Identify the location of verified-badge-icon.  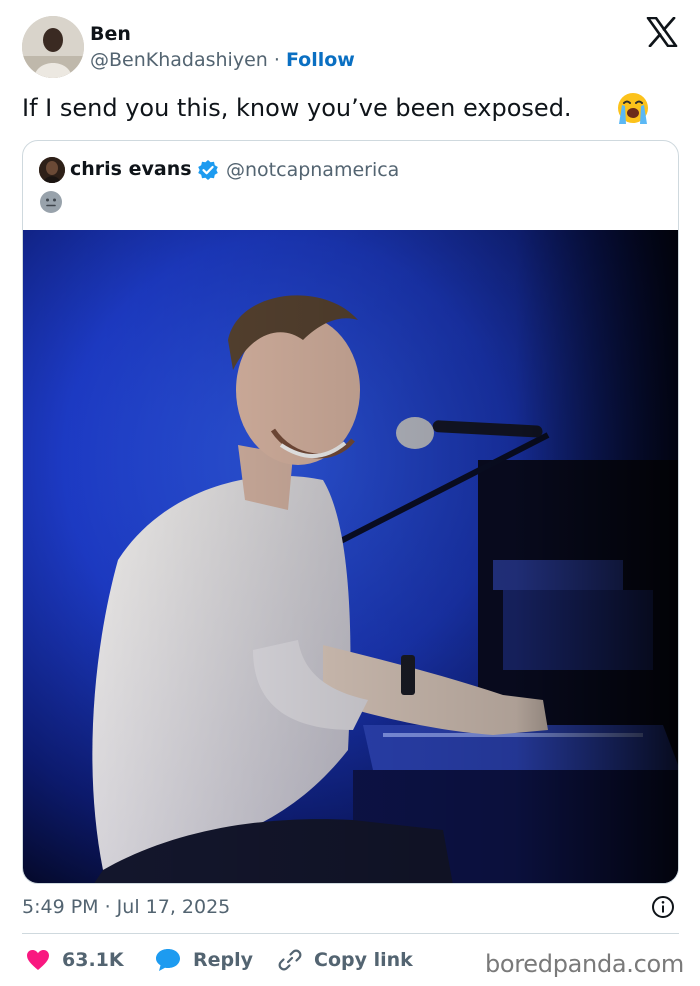
(208, 170).